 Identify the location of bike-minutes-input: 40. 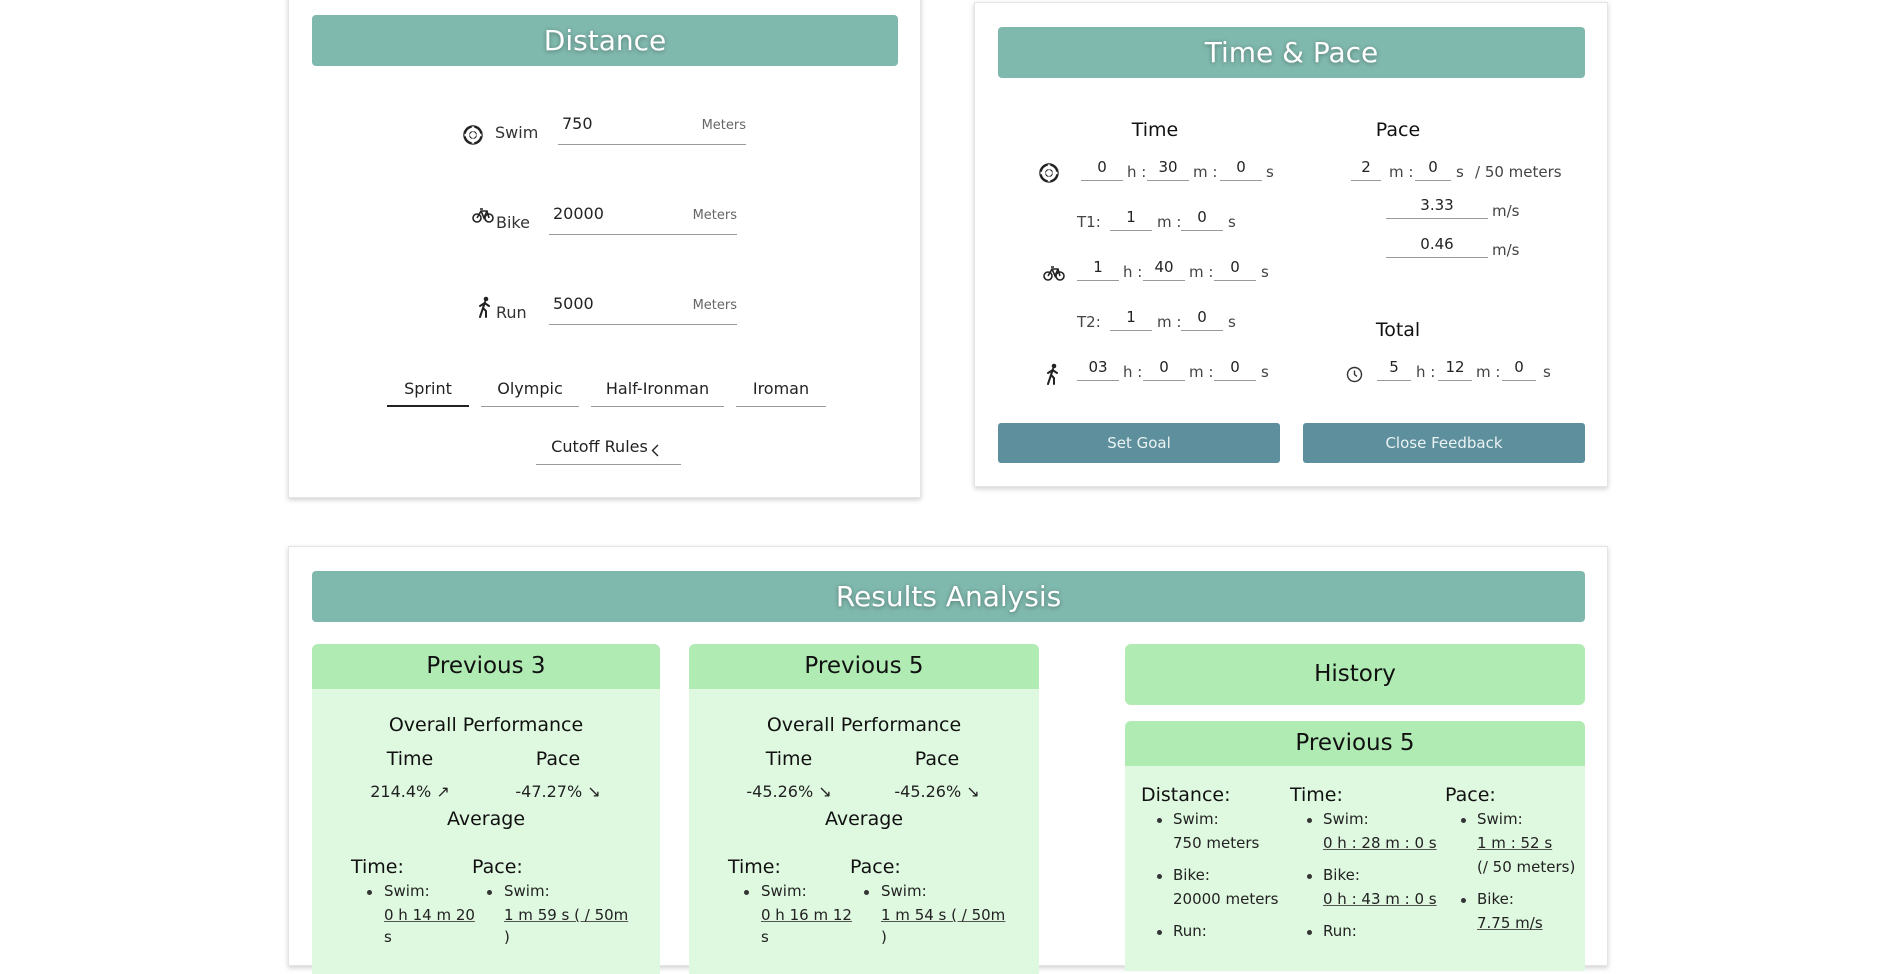
(1164, 269).